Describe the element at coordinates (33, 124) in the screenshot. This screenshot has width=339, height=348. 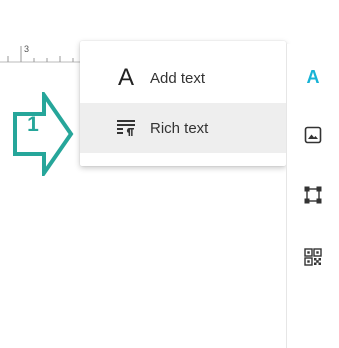
I see `callout-number: 1` at that location.